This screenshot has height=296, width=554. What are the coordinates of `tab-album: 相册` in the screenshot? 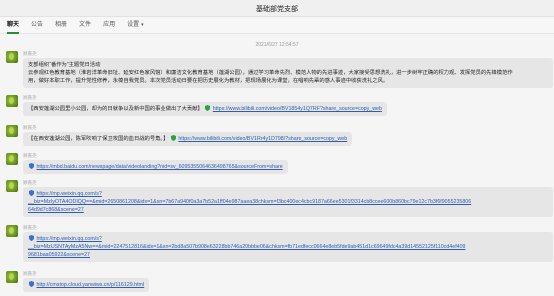 It's located at (61, 25).